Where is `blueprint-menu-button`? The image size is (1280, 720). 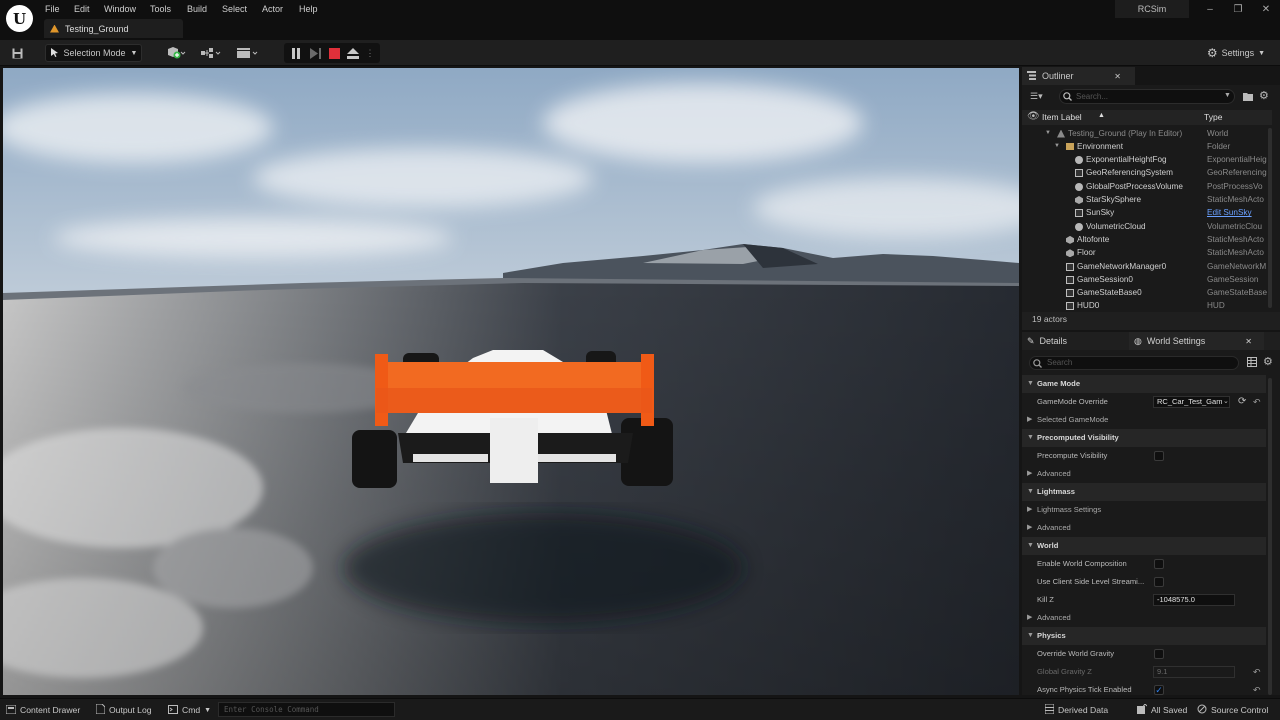 blueprint-menu-button is located at coordinates (211, 53).